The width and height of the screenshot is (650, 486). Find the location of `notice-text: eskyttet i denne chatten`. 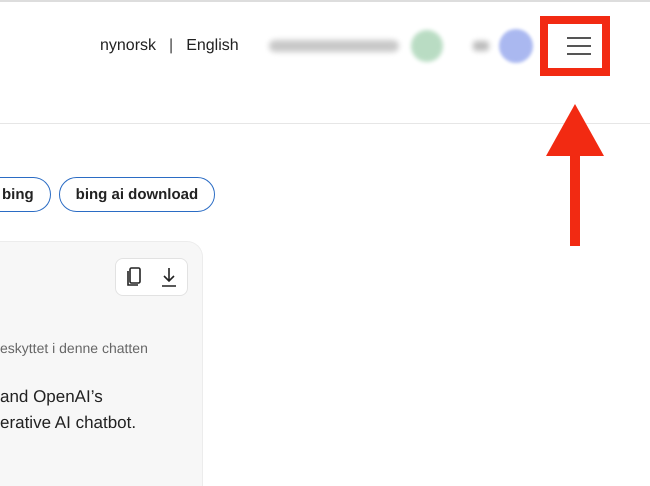

notice-text: eskyttet i denne chatten is located at coordinates (74, 348).